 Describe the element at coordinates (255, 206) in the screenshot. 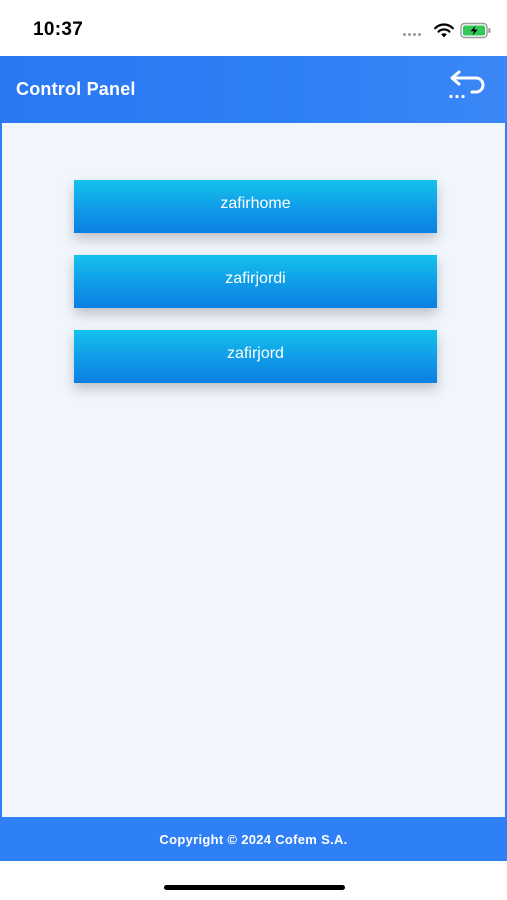

I see `device-button-zafirhome: zafirhome` at that location.